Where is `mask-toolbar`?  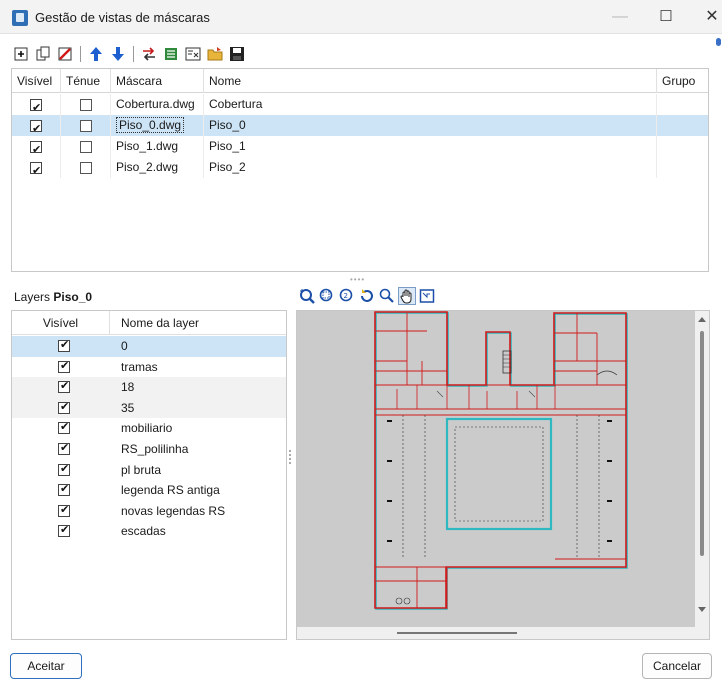 mask-toolbar is located at coordinates (129, 54).